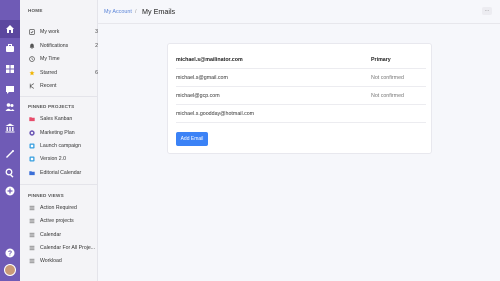 This screenshot has width=500, height=281. Describe the element at coordinates (381, 60) in the screenshot. I see `email-status: Primary` at that location.